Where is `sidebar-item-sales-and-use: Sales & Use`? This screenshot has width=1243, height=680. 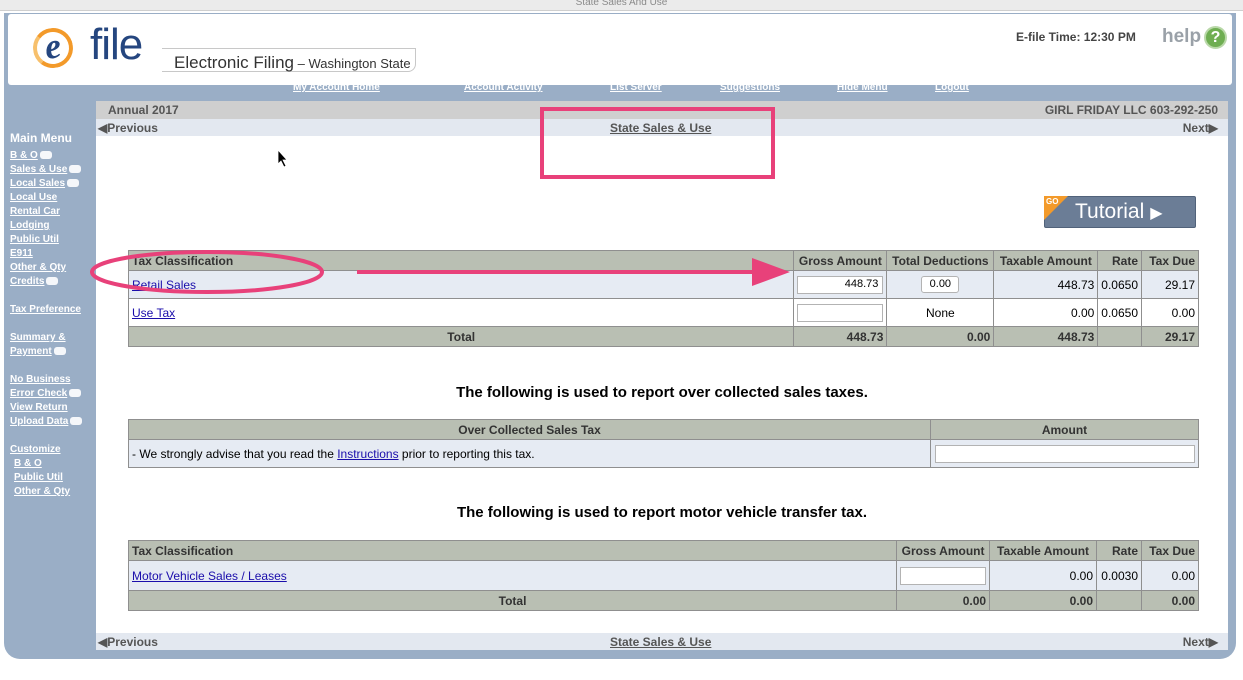 sidebar-item-sales-and-use: Sales & Use is located at coordinates (53, 170).